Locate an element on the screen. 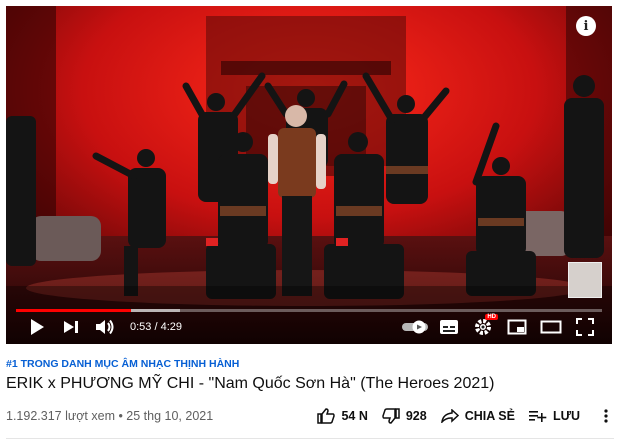  trending-hashtag-link: #1 TRONG DANH MỤC ÂM NHẠC THỊNH HÀNH is located at coordinates (122, 364).